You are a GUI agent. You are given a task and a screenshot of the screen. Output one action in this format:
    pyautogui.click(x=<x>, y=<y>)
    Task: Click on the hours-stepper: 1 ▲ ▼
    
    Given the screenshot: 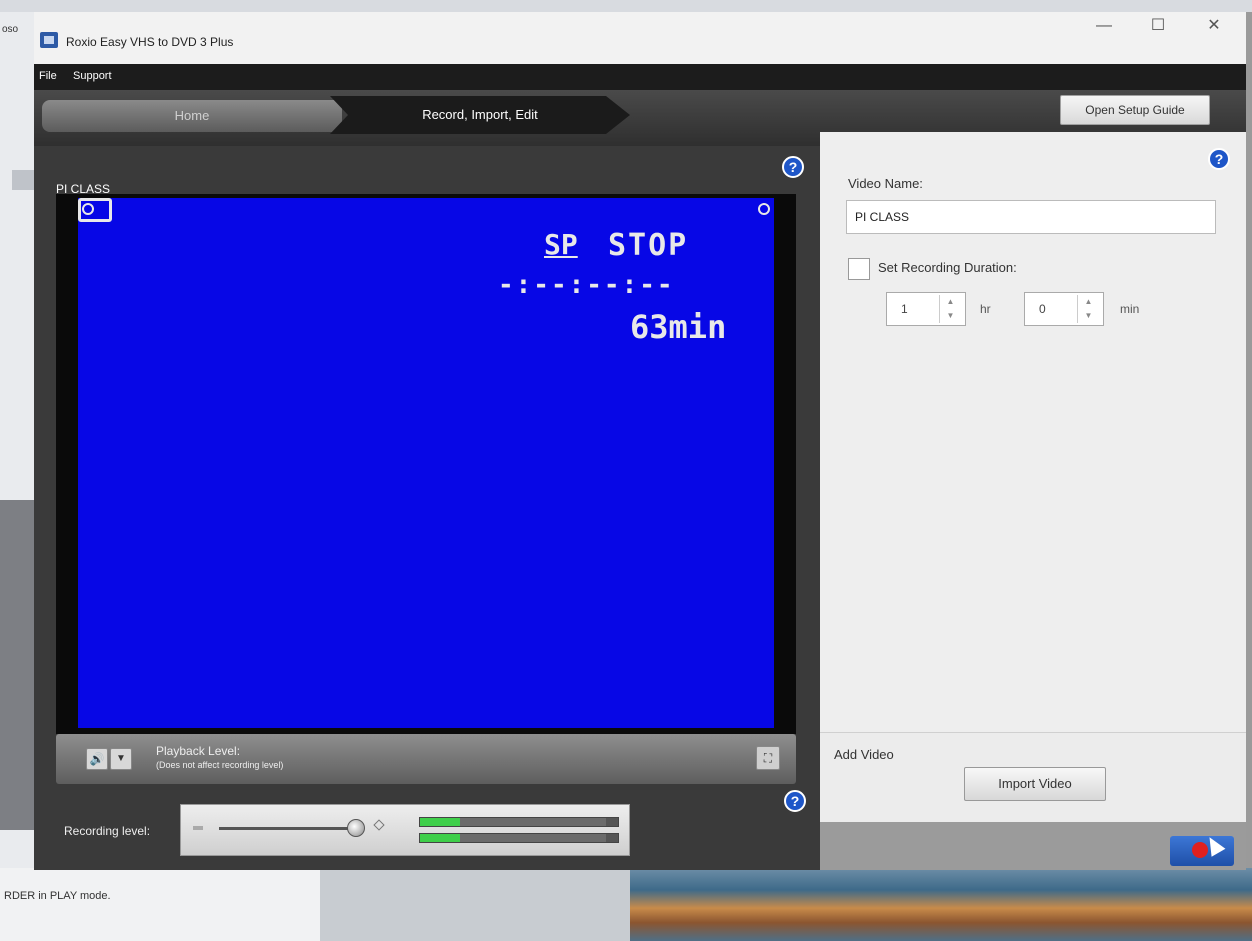 What is the action you would take?
    pyautogui.click(x=926, y=309)
    